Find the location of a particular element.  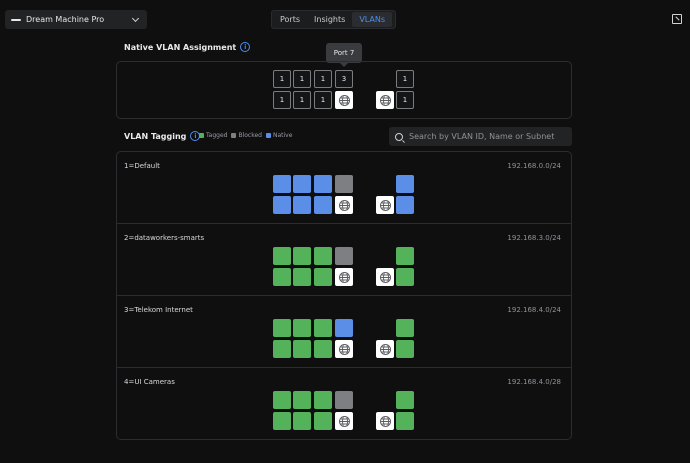

tab-vlans: VLANs is located at coordinates (372, 19).